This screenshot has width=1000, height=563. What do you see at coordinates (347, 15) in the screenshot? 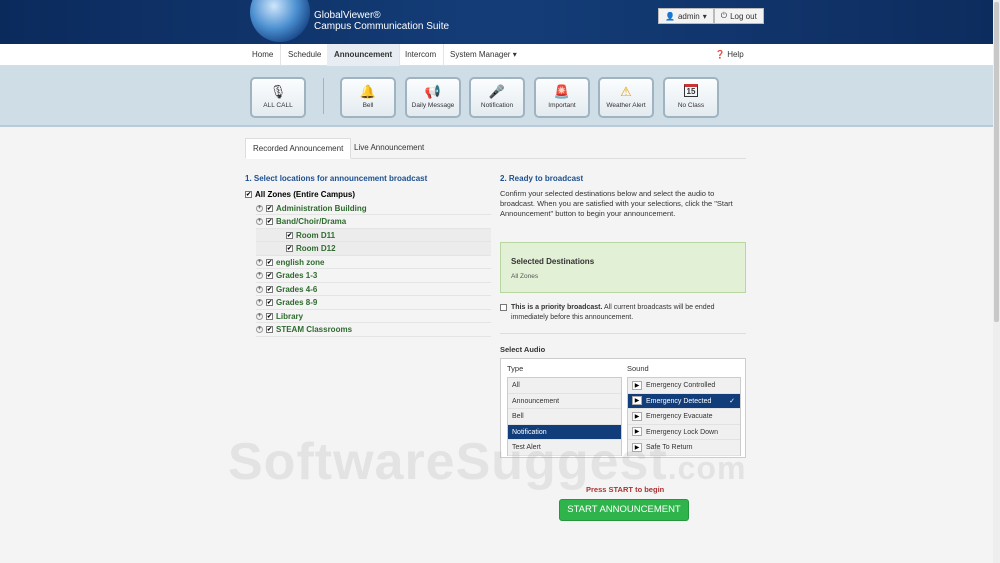
I see `brand-name: GlobalViewer®` at bounding box center [347, 15].